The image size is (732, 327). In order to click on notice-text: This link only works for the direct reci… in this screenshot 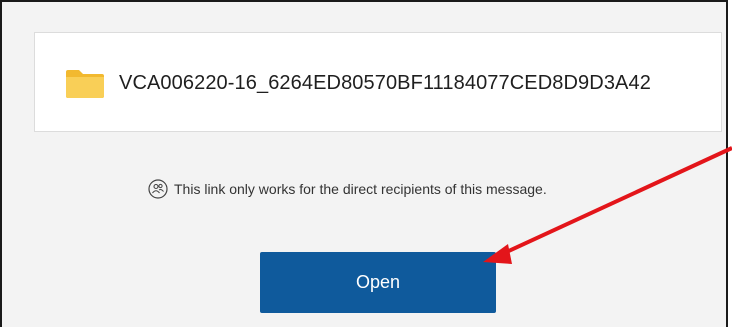, I will do `click(360, 189)`.